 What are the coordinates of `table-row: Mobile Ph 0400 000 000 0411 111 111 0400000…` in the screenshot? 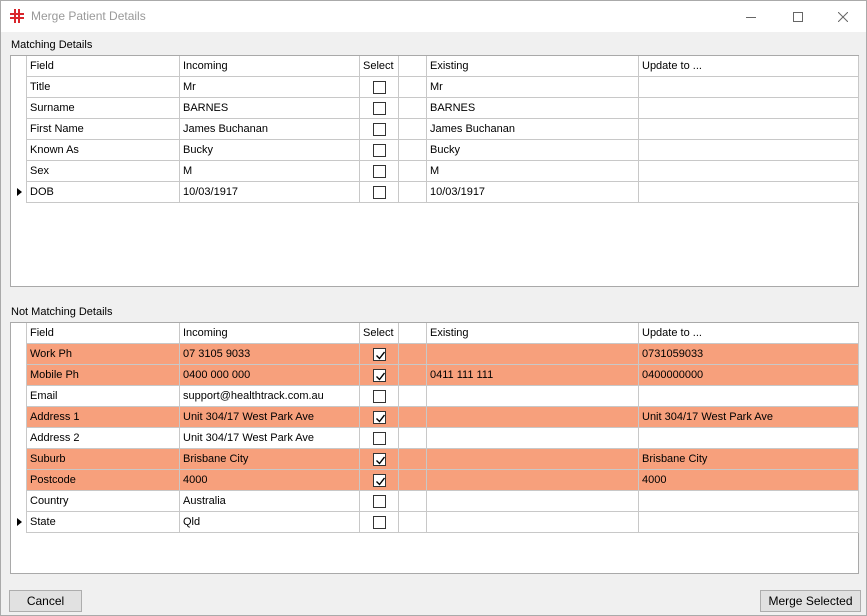 It's located at (435, 375).